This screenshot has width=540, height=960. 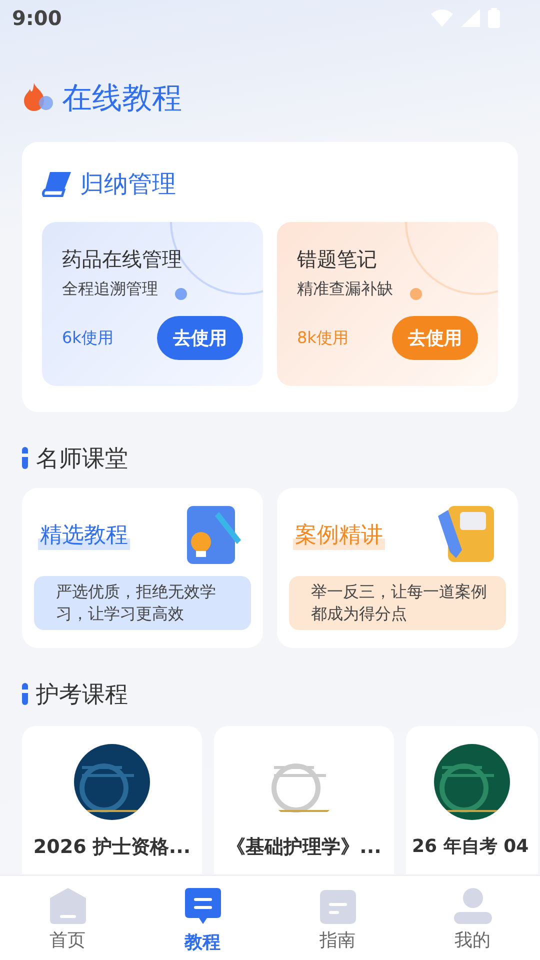 I want to click on notepad-icon, so click(x=338, y=906).